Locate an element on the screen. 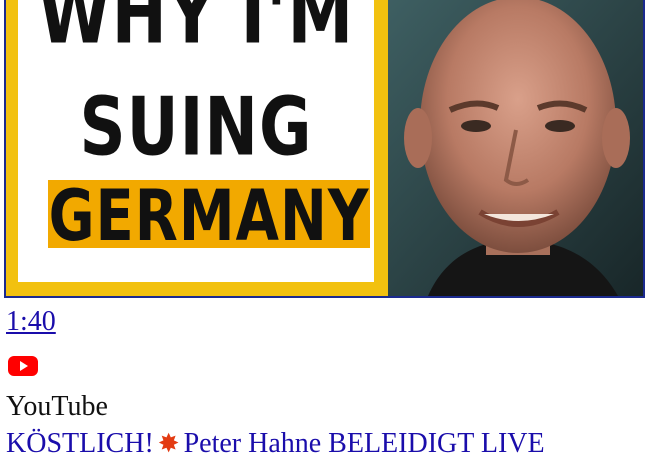  thumbnail-headline-line3: GERMANY is located at coordinates (209, 217).